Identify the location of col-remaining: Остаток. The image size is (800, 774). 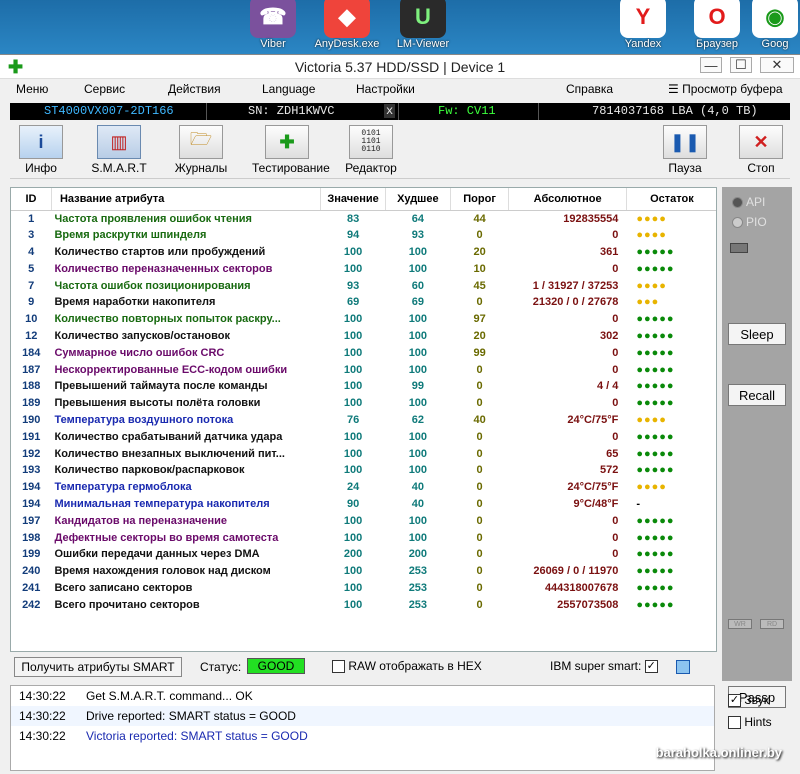
(671, 199).